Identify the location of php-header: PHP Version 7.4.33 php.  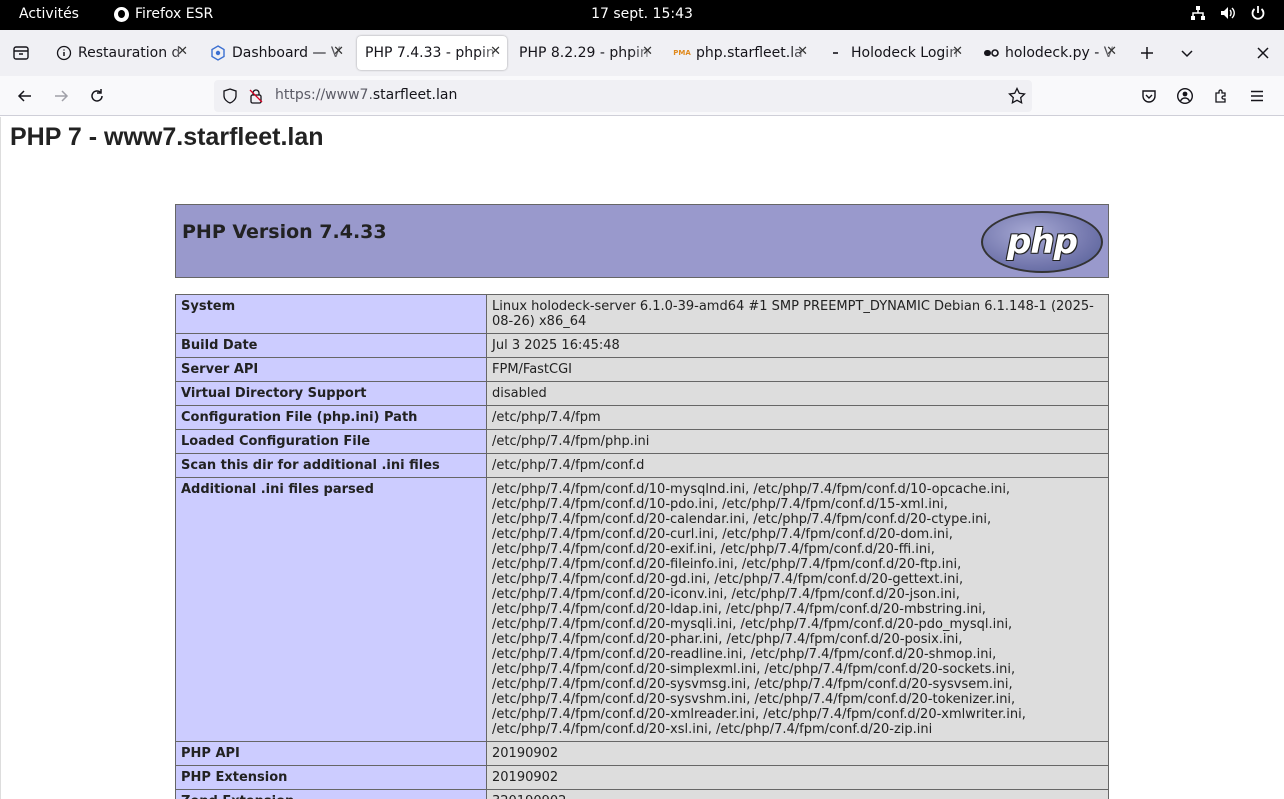
(642, 241).